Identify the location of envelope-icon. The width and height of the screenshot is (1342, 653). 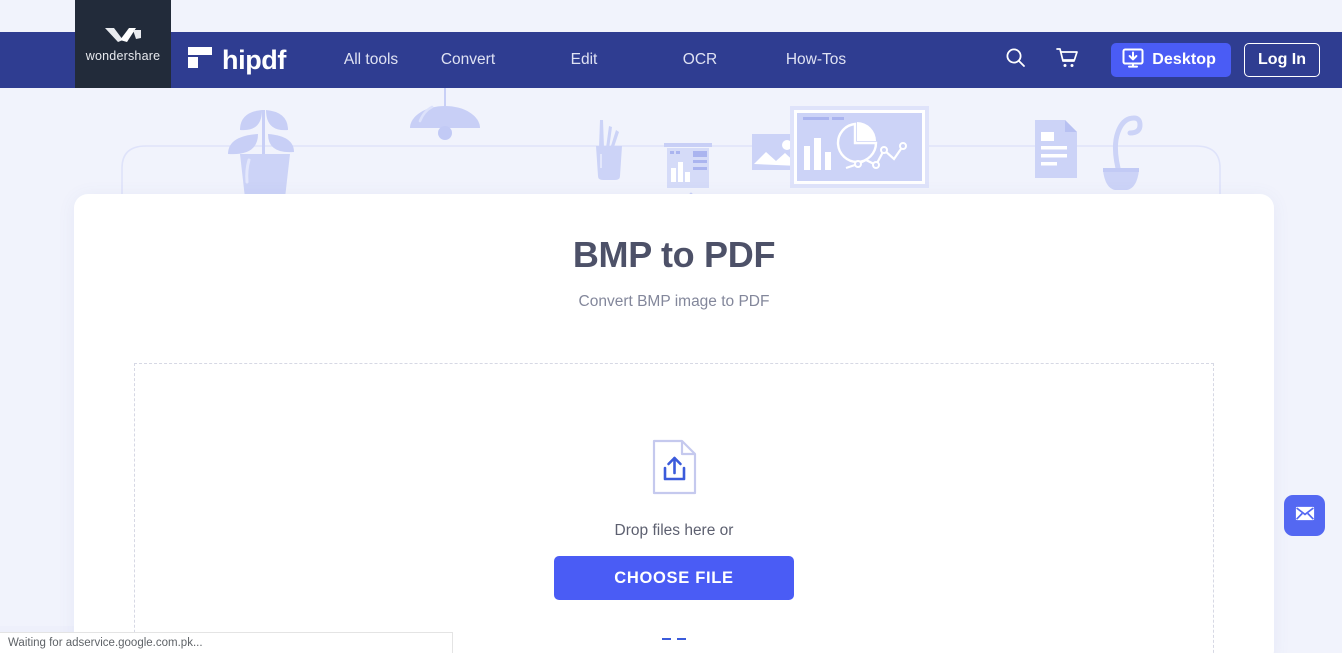
(1305, 516).